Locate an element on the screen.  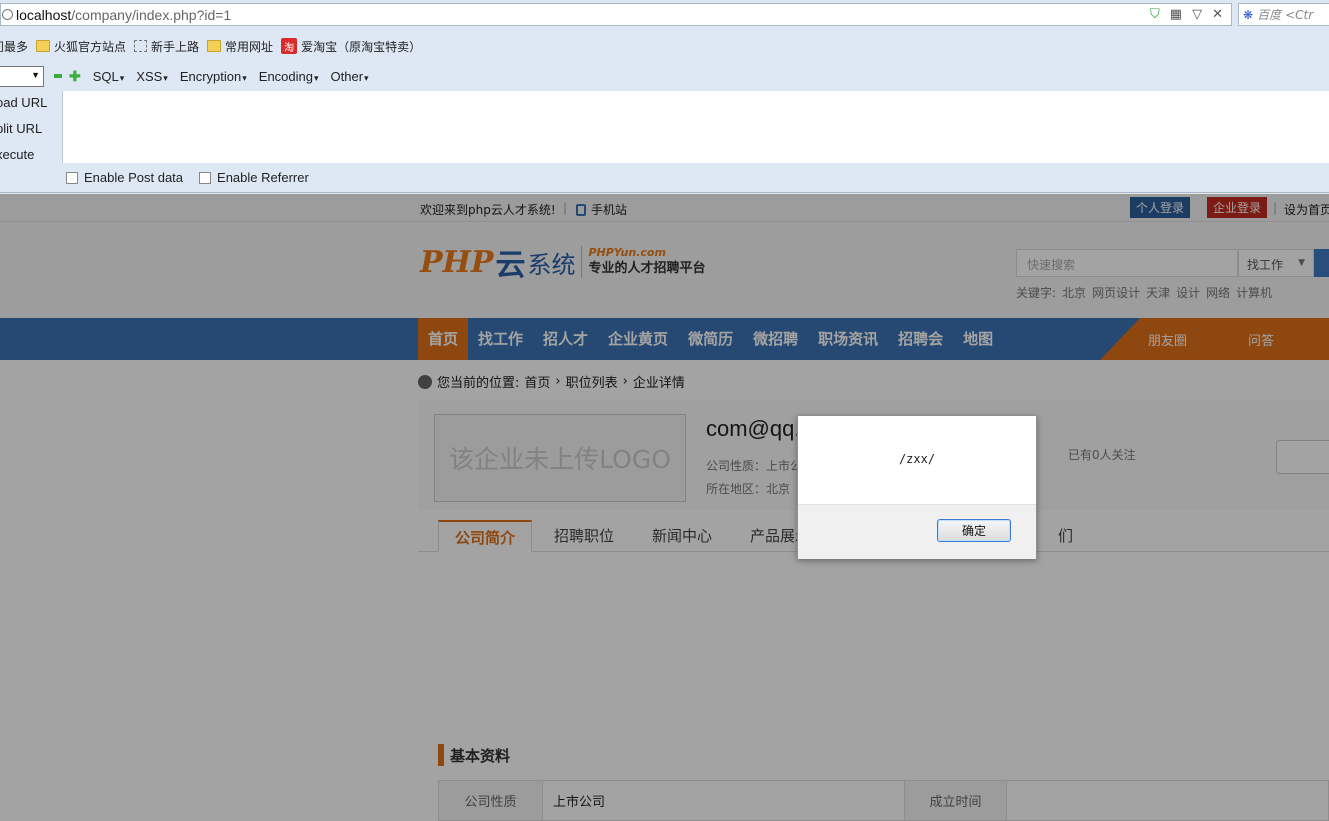
split-url-button: plit URL is located at coordinates (30, 129).